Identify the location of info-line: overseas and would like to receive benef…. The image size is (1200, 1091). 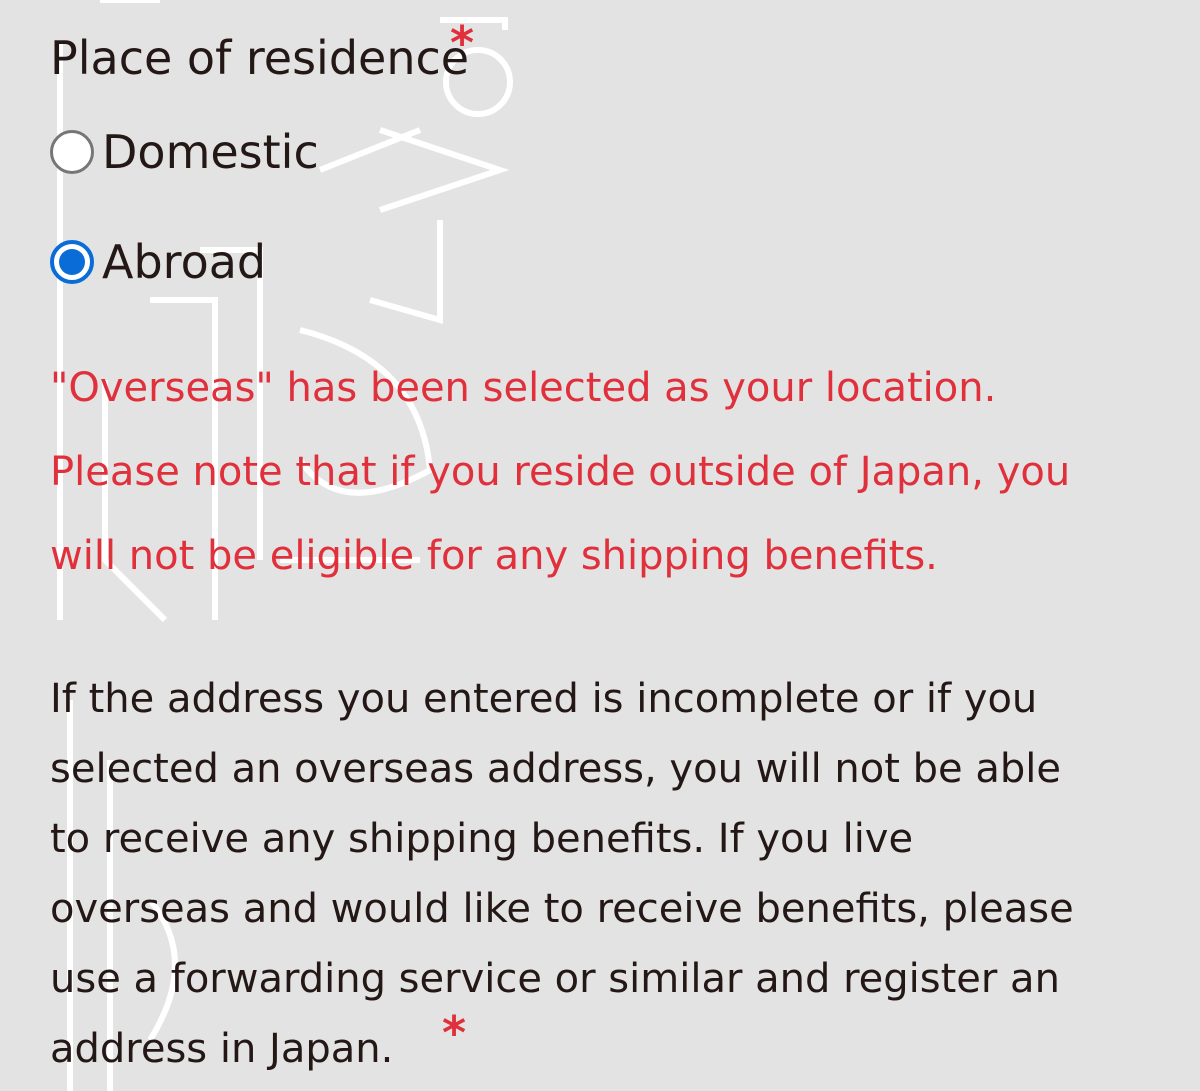
(562, 909).